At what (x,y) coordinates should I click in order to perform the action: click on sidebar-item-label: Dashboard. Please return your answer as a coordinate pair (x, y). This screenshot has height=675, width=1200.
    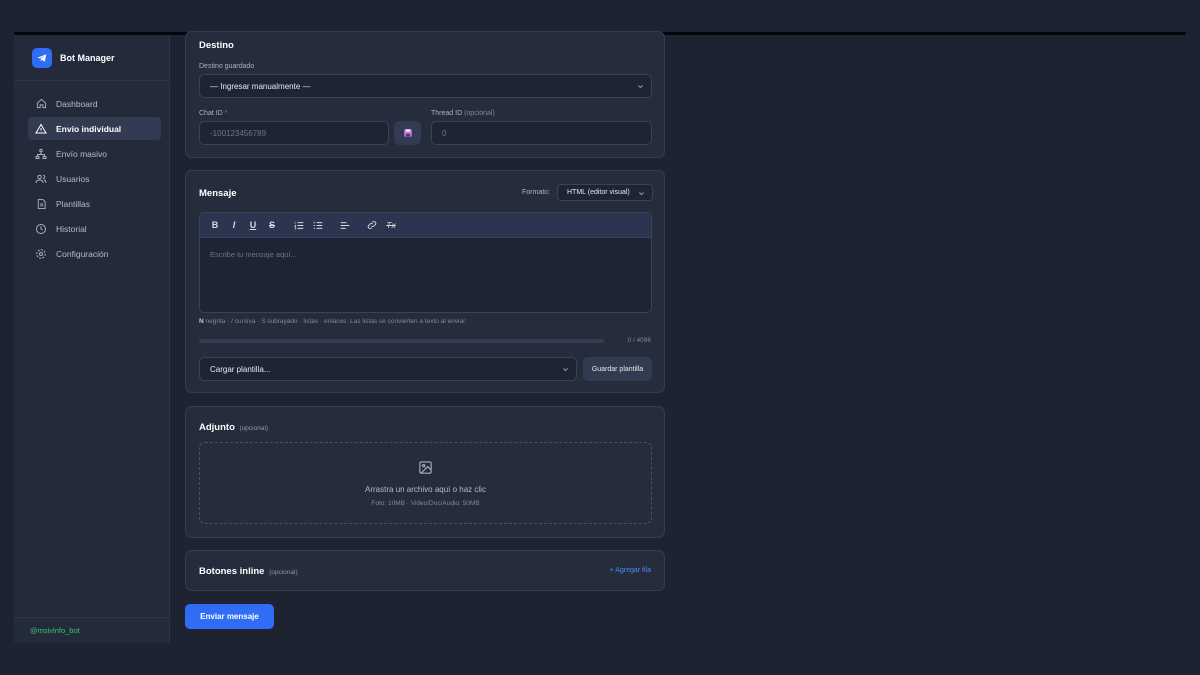
    Looking at the image, I should click on (77, 103).